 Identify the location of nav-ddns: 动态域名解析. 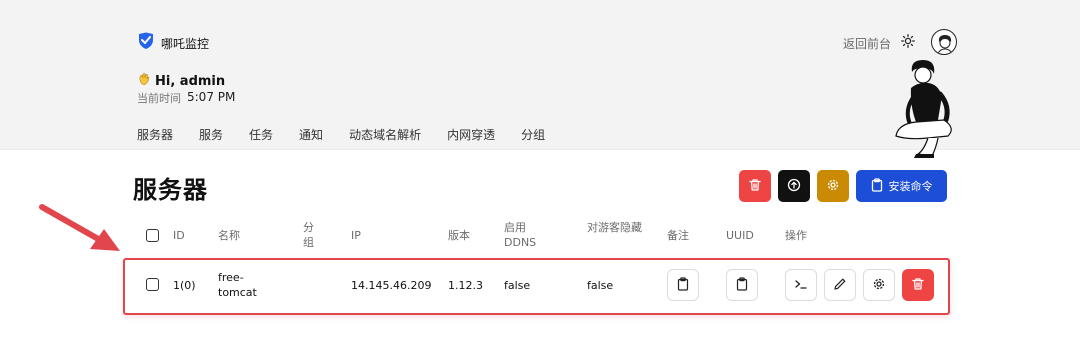
(385, 134).